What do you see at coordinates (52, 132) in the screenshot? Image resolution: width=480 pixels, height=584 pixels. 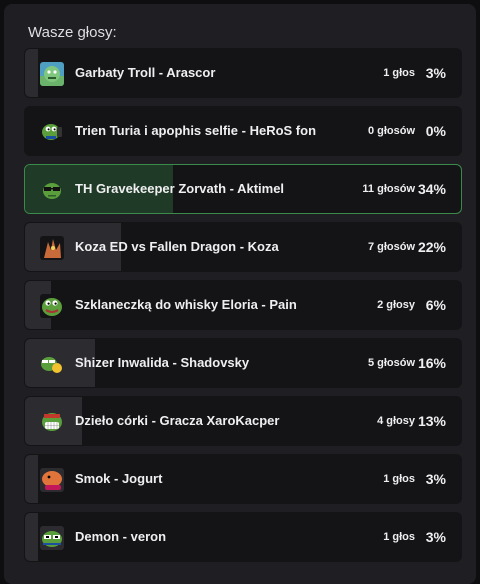 I see `pepe-phone-emote-icon` at bounding box center [52, 132].